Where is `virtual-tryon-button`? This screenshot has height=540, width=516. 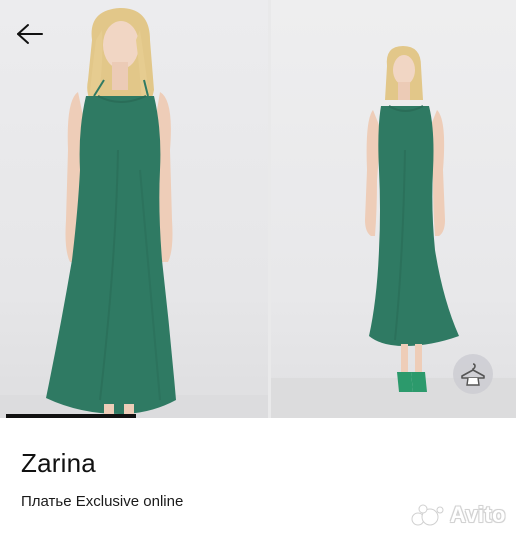 virtual-tryon-button is located at coordinates (473, 374).